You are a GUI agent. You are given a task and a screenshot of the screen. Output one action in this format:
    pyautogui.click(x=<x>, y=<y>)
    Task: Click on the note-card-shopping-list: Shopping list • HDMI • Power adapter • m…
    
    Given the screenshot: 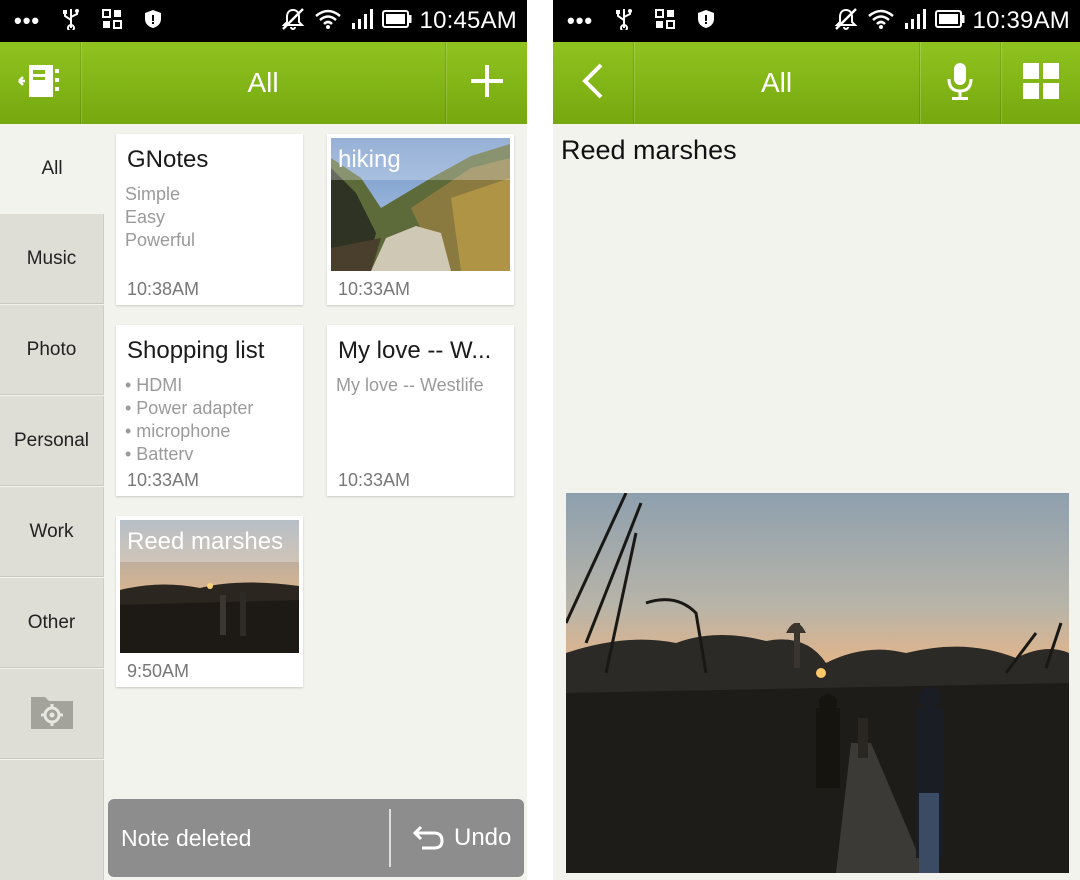 What is the action you would take?
    pyautogui.click(x=209, y=410)
    